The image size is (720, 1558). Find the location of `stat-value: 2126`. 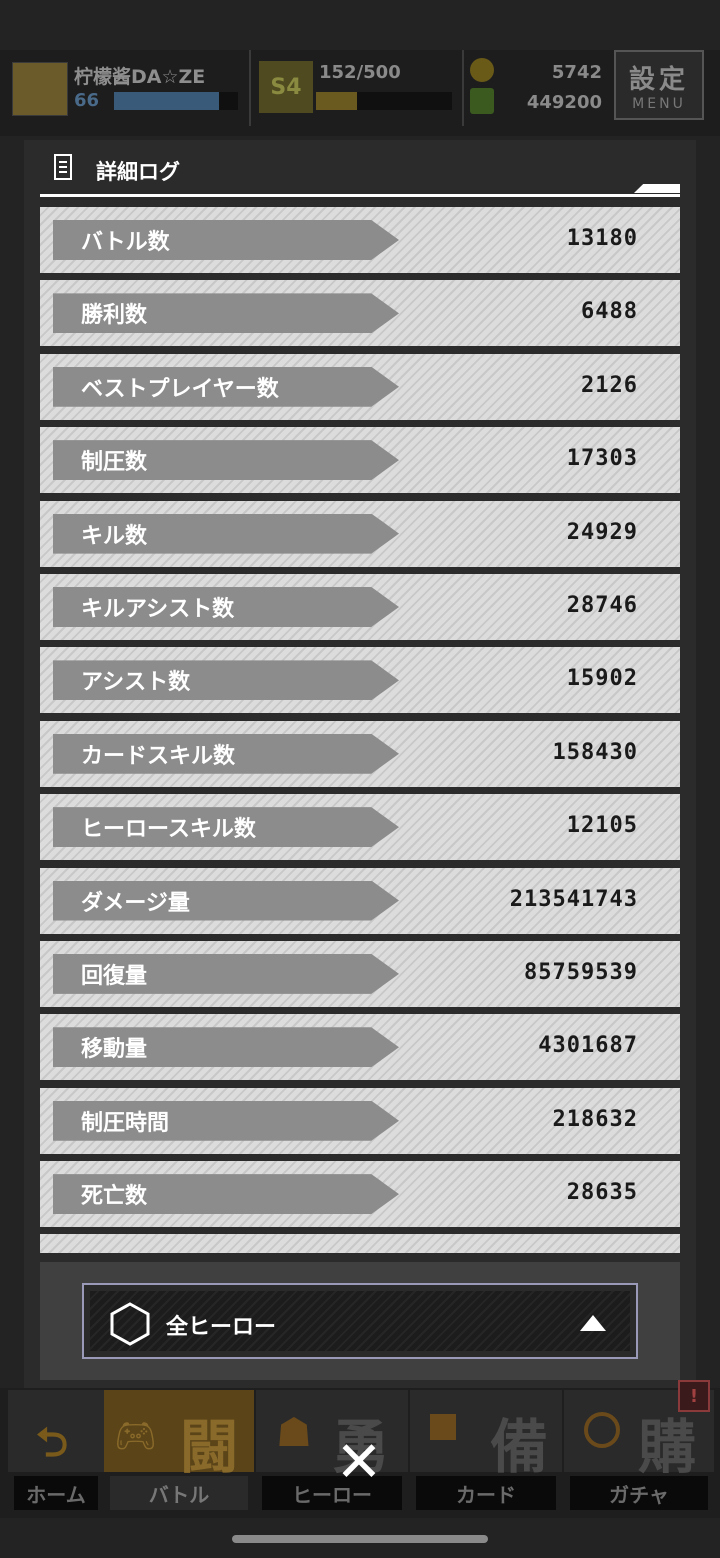

stat-value: 2126 is located at coordinates (609, 385).